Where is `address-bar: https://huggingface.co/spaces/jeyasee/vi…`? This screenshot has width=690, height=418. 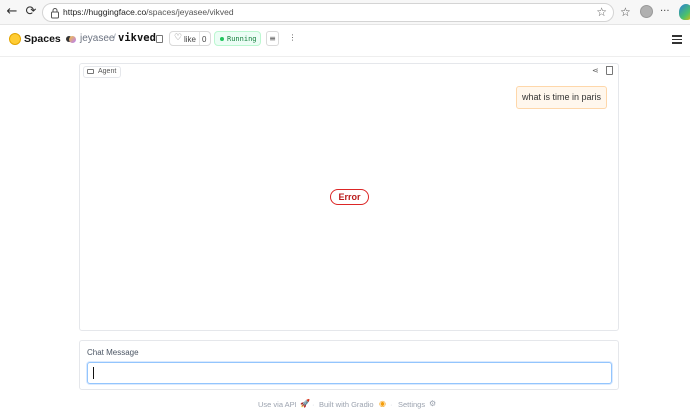 address-bar: https://huggingface.co/spaces/jeyasee/vi… is located at coordinates (328, 12).